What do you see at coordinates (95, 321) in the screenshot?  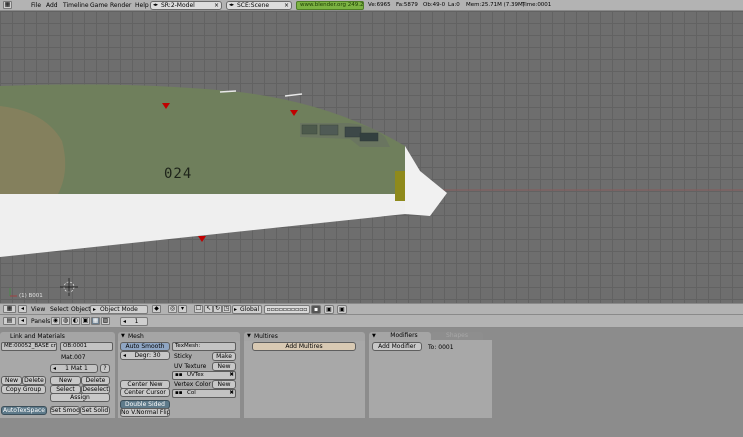 I see `editing-context-icon: ▦` at bounding box center [95, 321].